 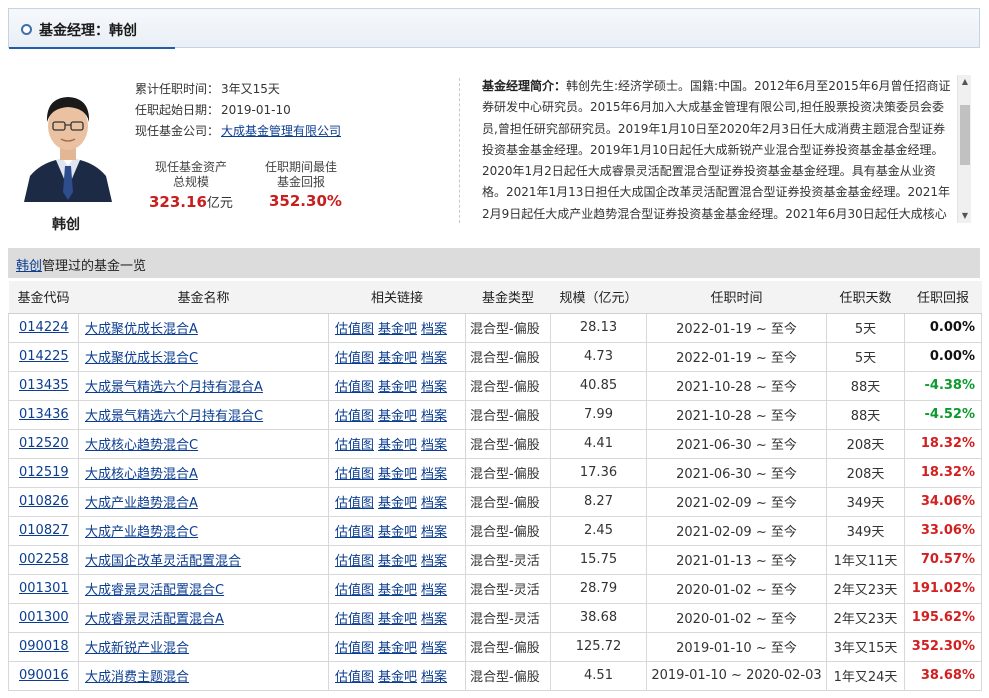 What do you see at coordinates (141, 329) in the screenshot?
I see `fund-name-link: 大成聚优成长混合A` at bounding box center [141, 329].